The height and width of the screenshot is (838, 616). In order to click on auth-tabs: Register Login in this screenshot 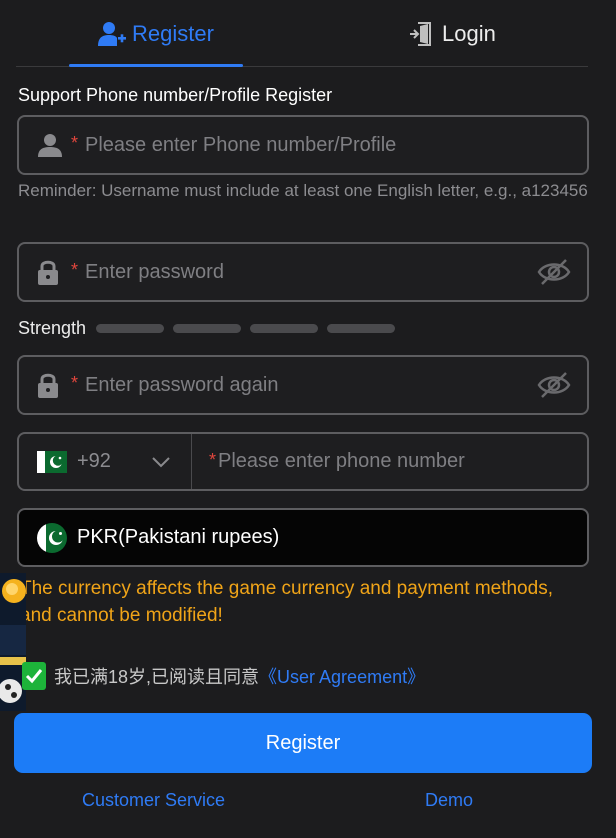, I will do `click(302, 33)`.